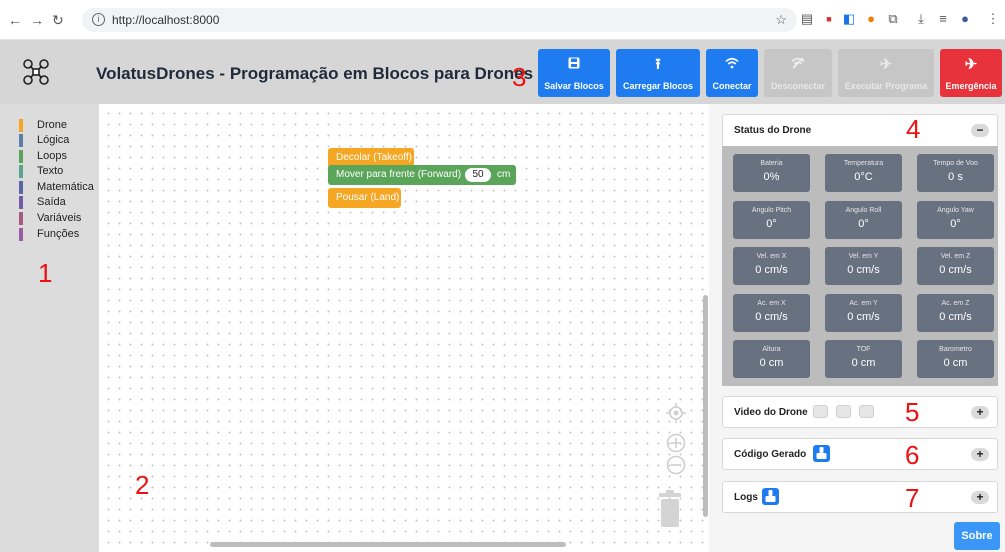 This screenshot has height=552, width=1005. Describe the element at coordinates (912, 455) in the screenshot. I see `marker-6: 6` at that location.